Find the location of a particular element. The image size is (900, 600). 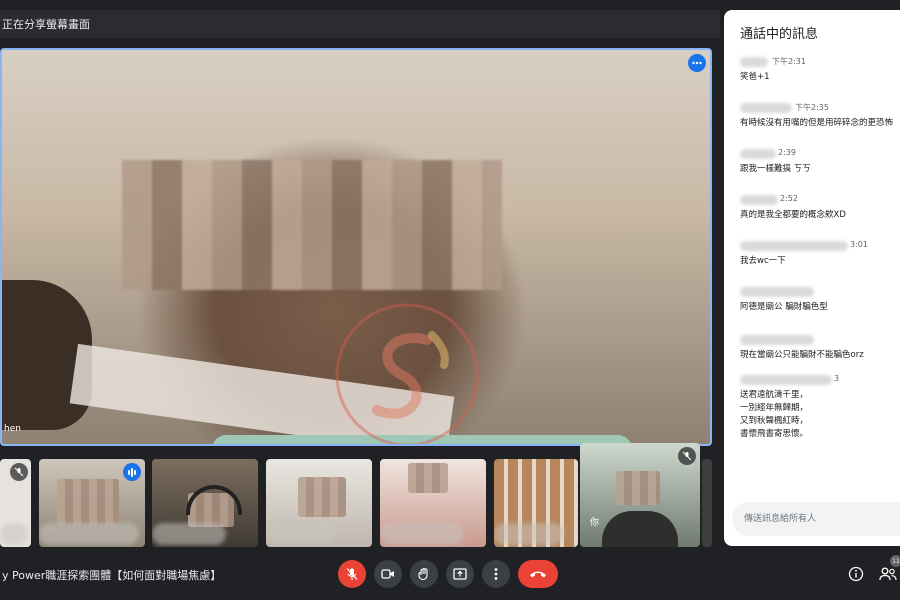

end-call-icon is located at coordinates (538, 574).